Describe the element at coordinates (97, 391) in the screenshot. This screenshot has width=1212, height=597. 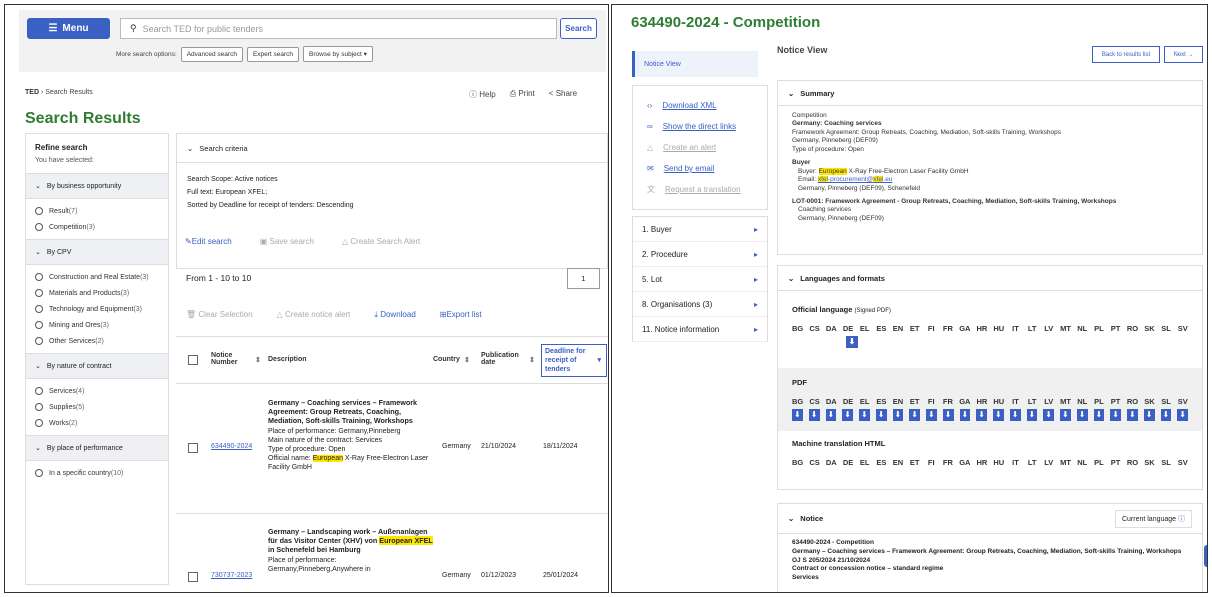
I see `facet-option: Services(4)` at that location.